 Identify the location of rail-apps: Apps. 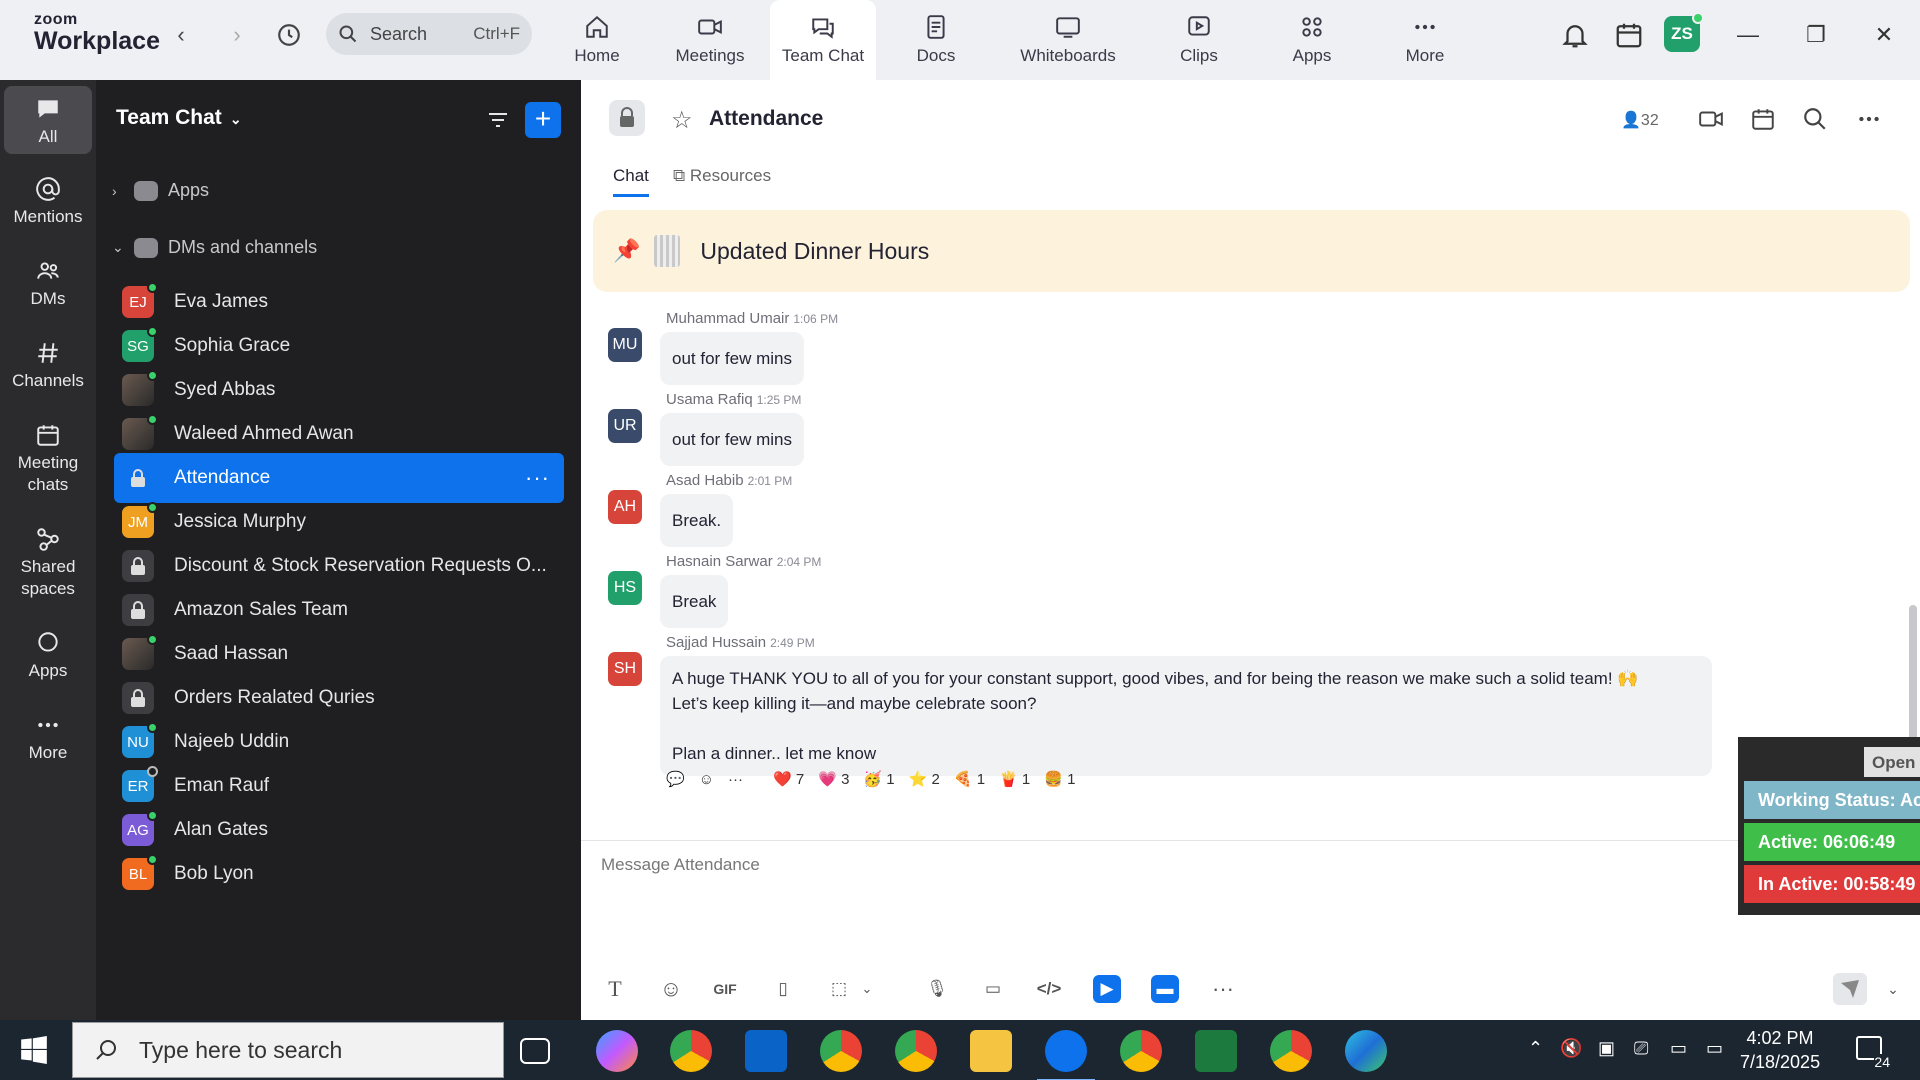
(48, 656).